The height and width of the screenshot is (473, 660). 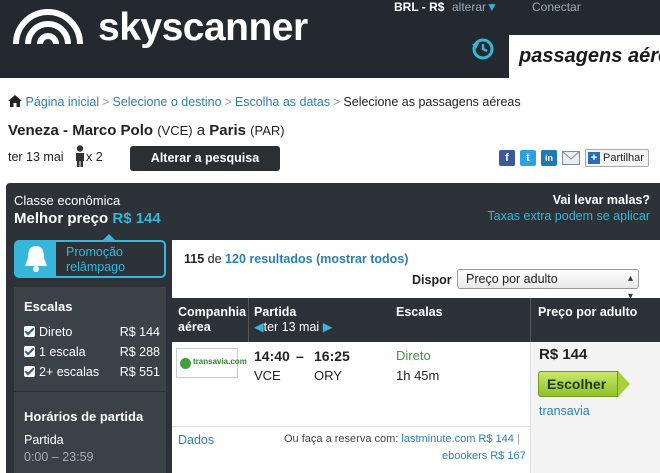 What do you see at coordinates (212, 320) in the screenshot?
I see `col-airline: Companhia aérea` at bounding box center [212, 320].